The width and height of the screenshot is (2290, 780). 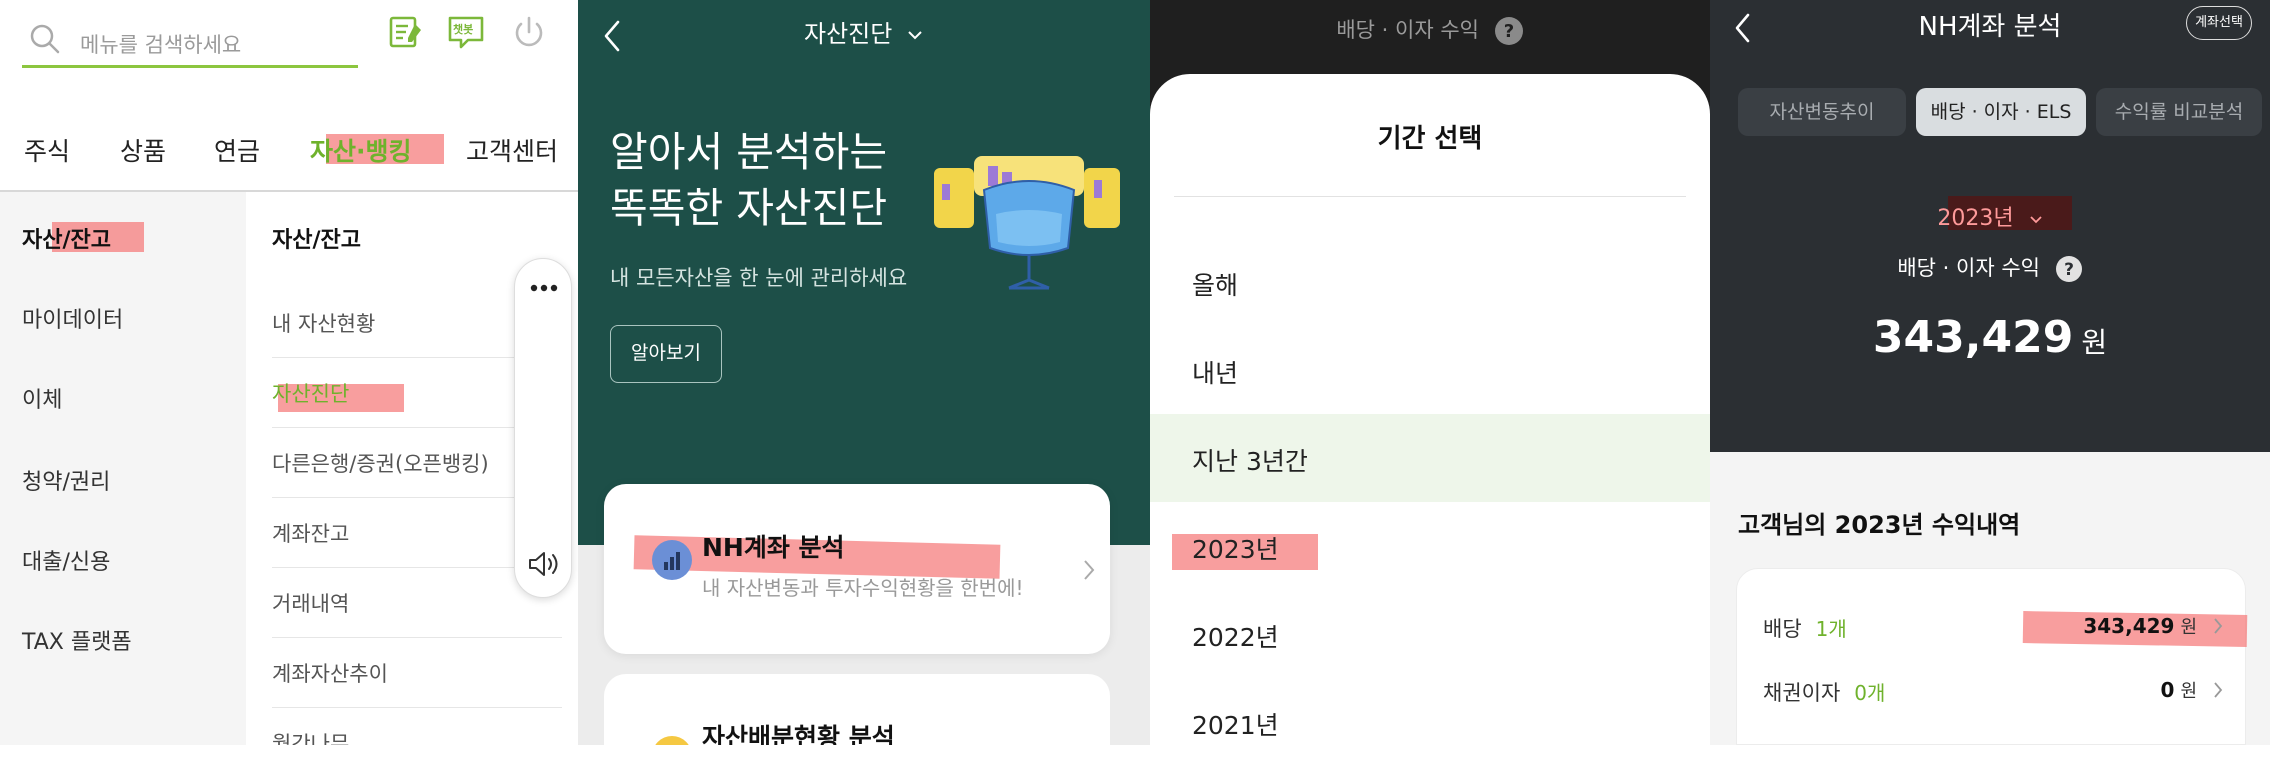 What do you see at coordinates (1430, 546) in the screenshot?
I see `option-2023: 2023년` at bounding box center [1430, 546].